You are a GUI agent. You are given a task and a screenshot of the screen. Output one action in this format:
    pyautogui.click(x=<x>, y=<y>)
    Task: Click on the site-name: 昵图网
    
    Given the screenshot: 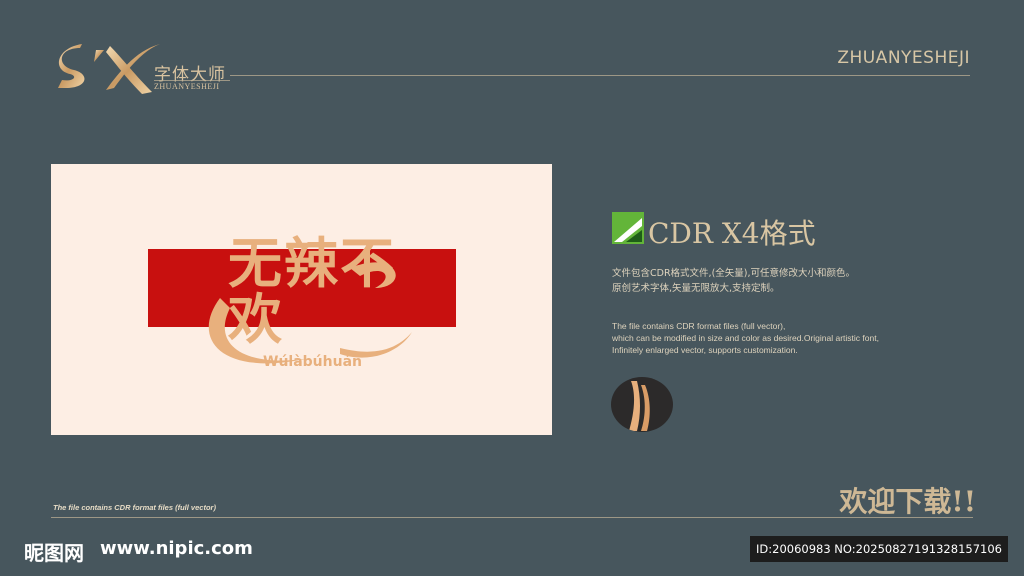 What is the action you would take?
    pyautogui.click(x=54, y=553)
    